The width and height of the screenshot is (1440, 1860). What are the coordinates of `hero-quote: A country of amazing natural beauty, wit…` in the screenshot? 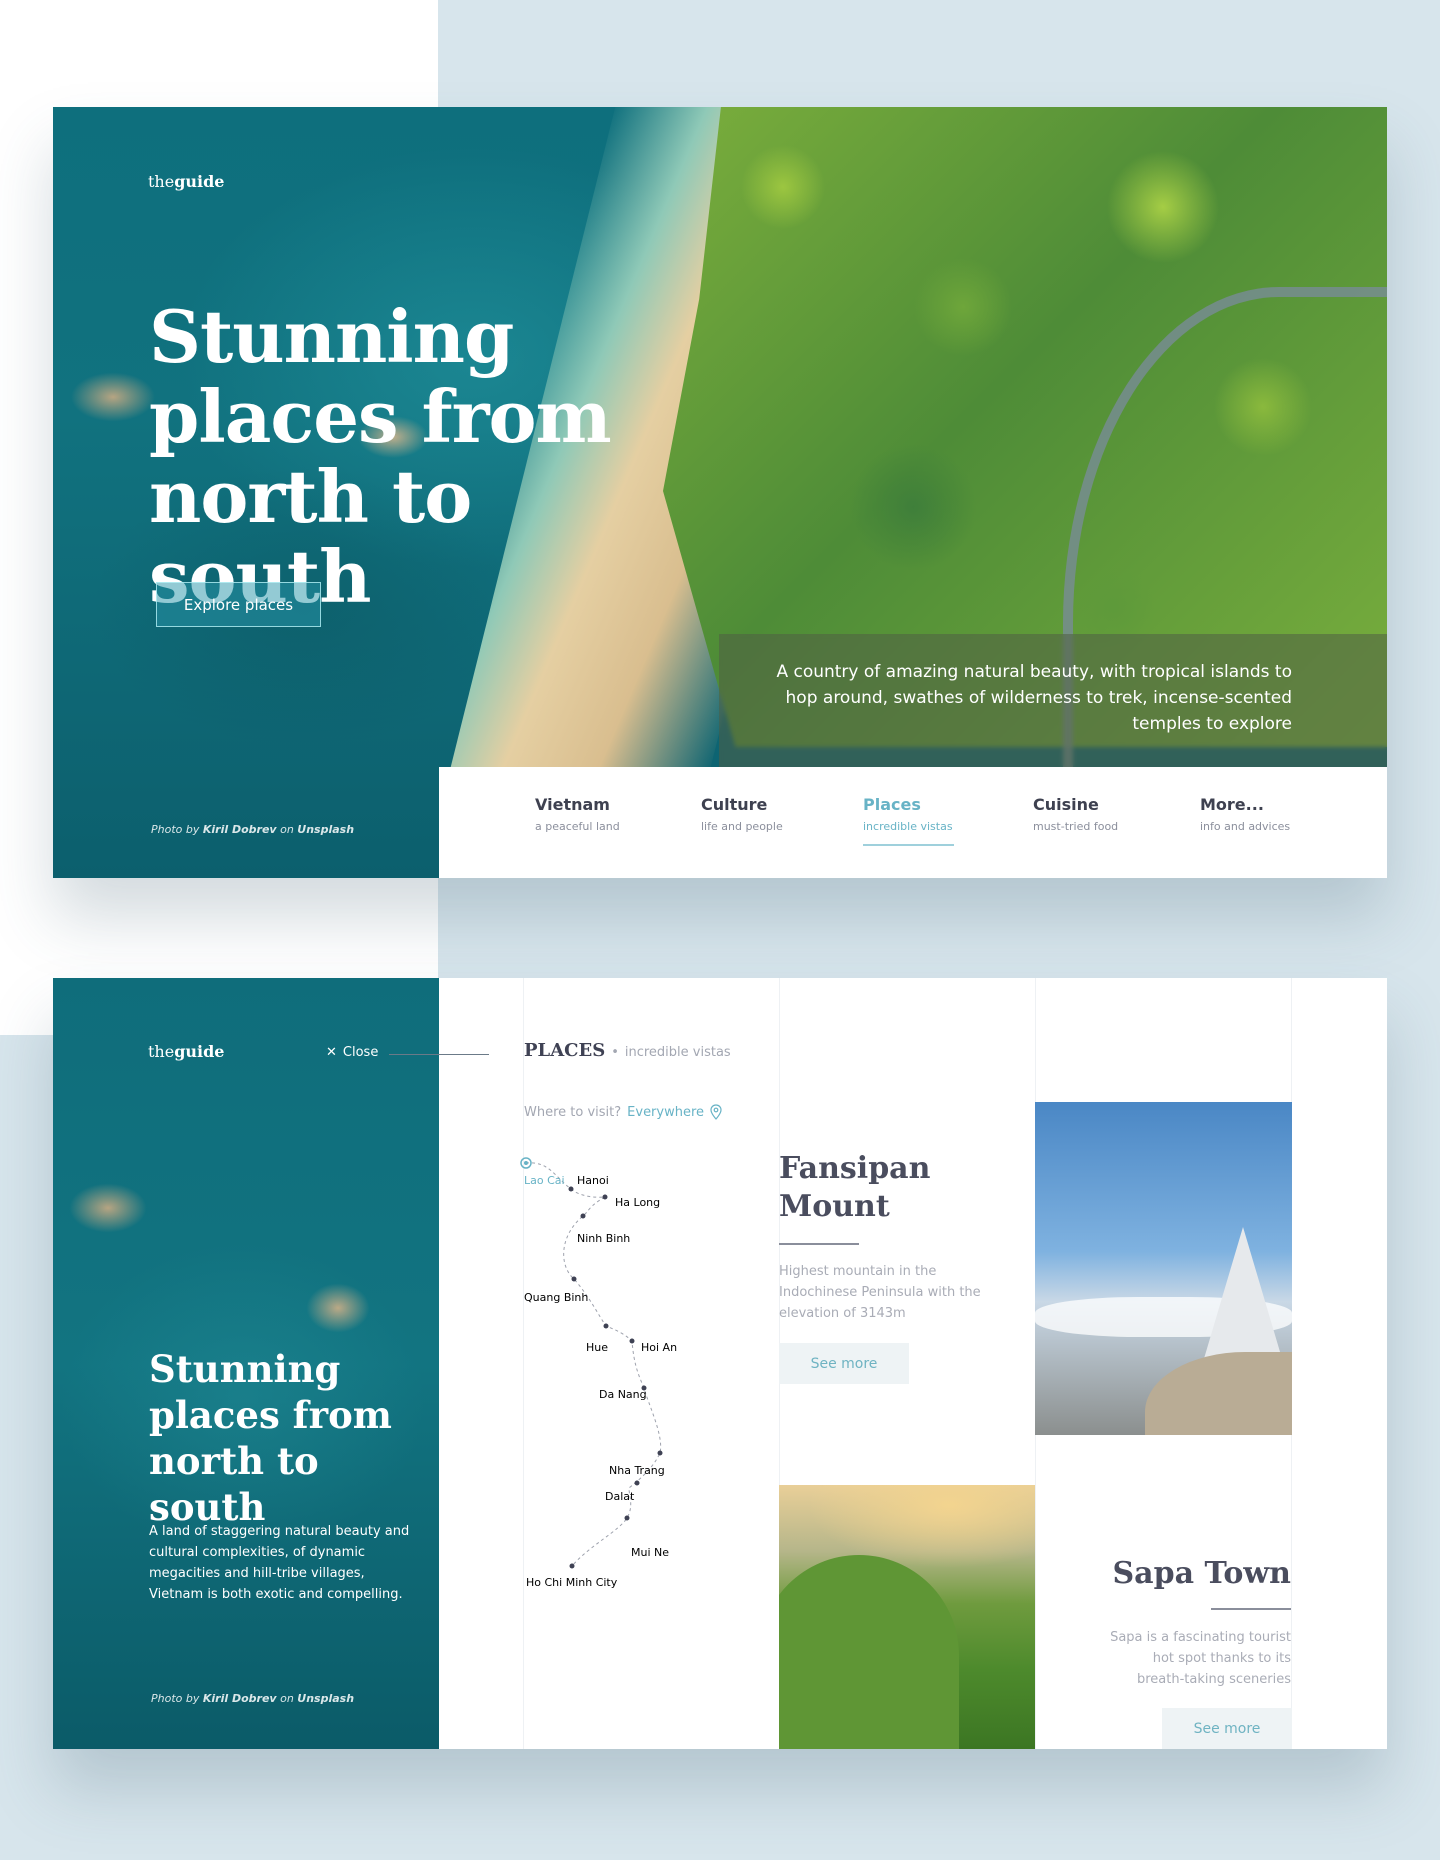 It's located at (1053, 700).